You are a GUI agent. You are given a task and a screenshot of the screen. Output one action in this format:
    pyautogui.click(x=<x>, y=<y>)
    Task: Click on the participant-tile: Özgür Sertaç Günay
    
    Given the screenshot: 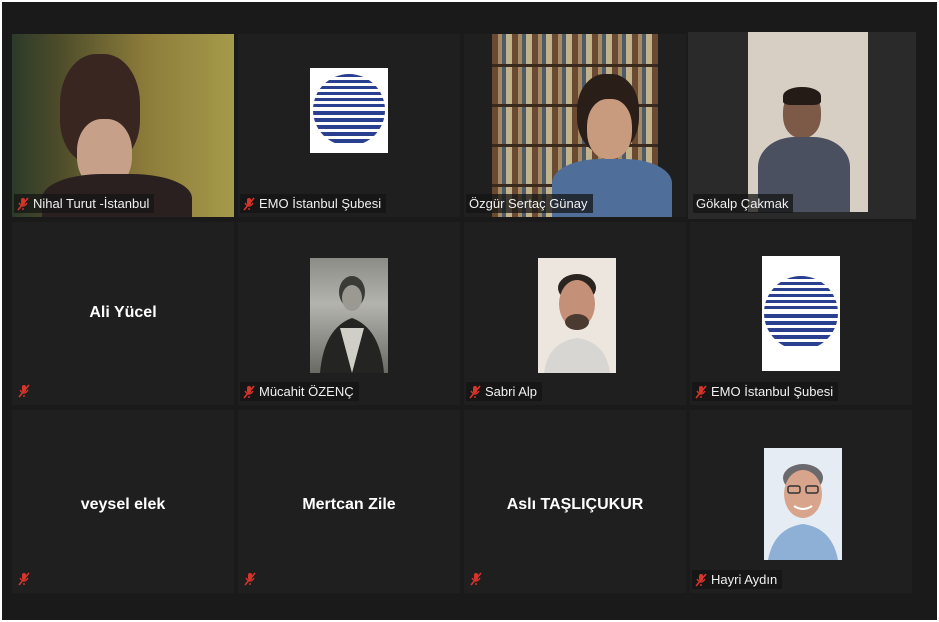 What is the action you would take?
    pyautogui.click(x=575, y=125)
    